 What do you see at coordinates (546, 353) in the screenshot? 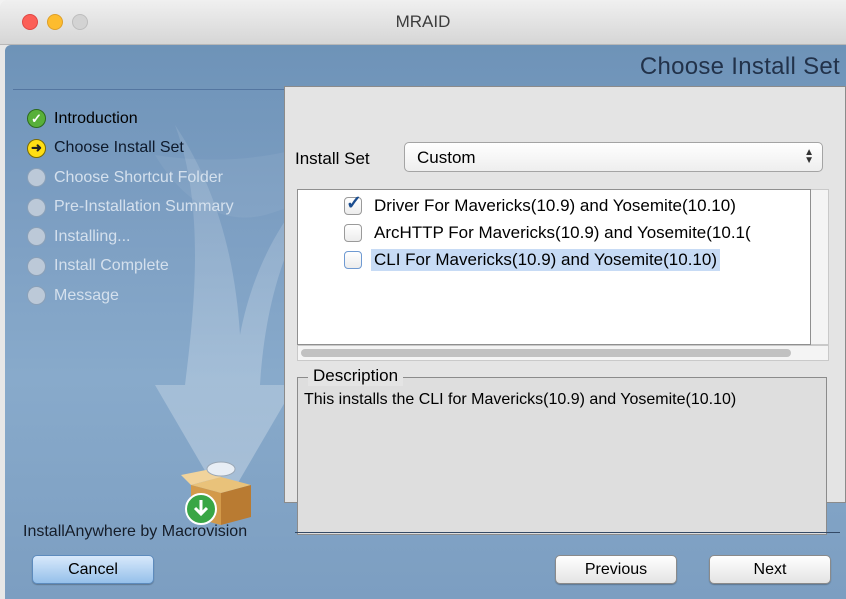
I see `scrollbar-thumb` at bounding box center [546, 353].